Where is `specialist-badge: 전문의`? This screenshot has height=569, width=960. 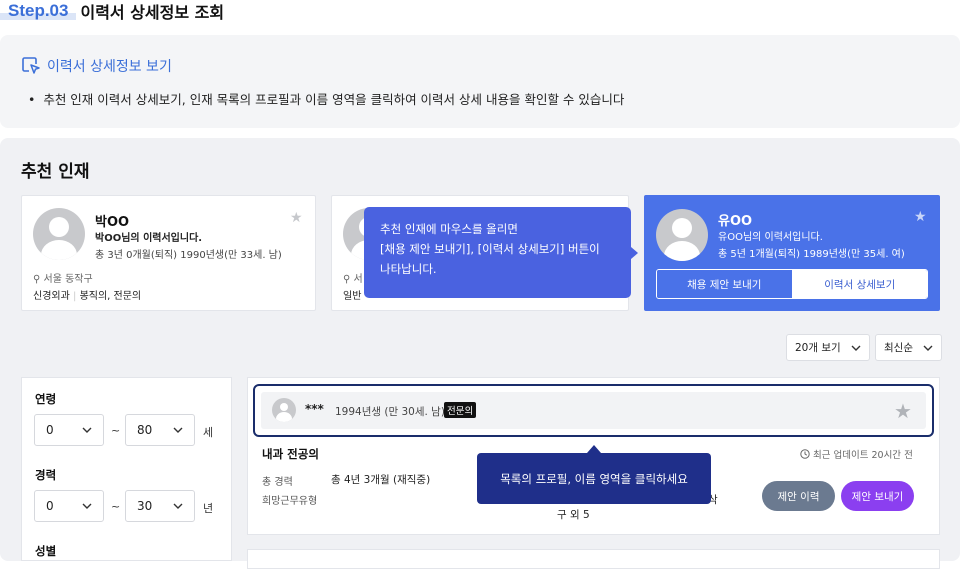
specialist-badge: 전문의 is located at coordinates (460, 410).